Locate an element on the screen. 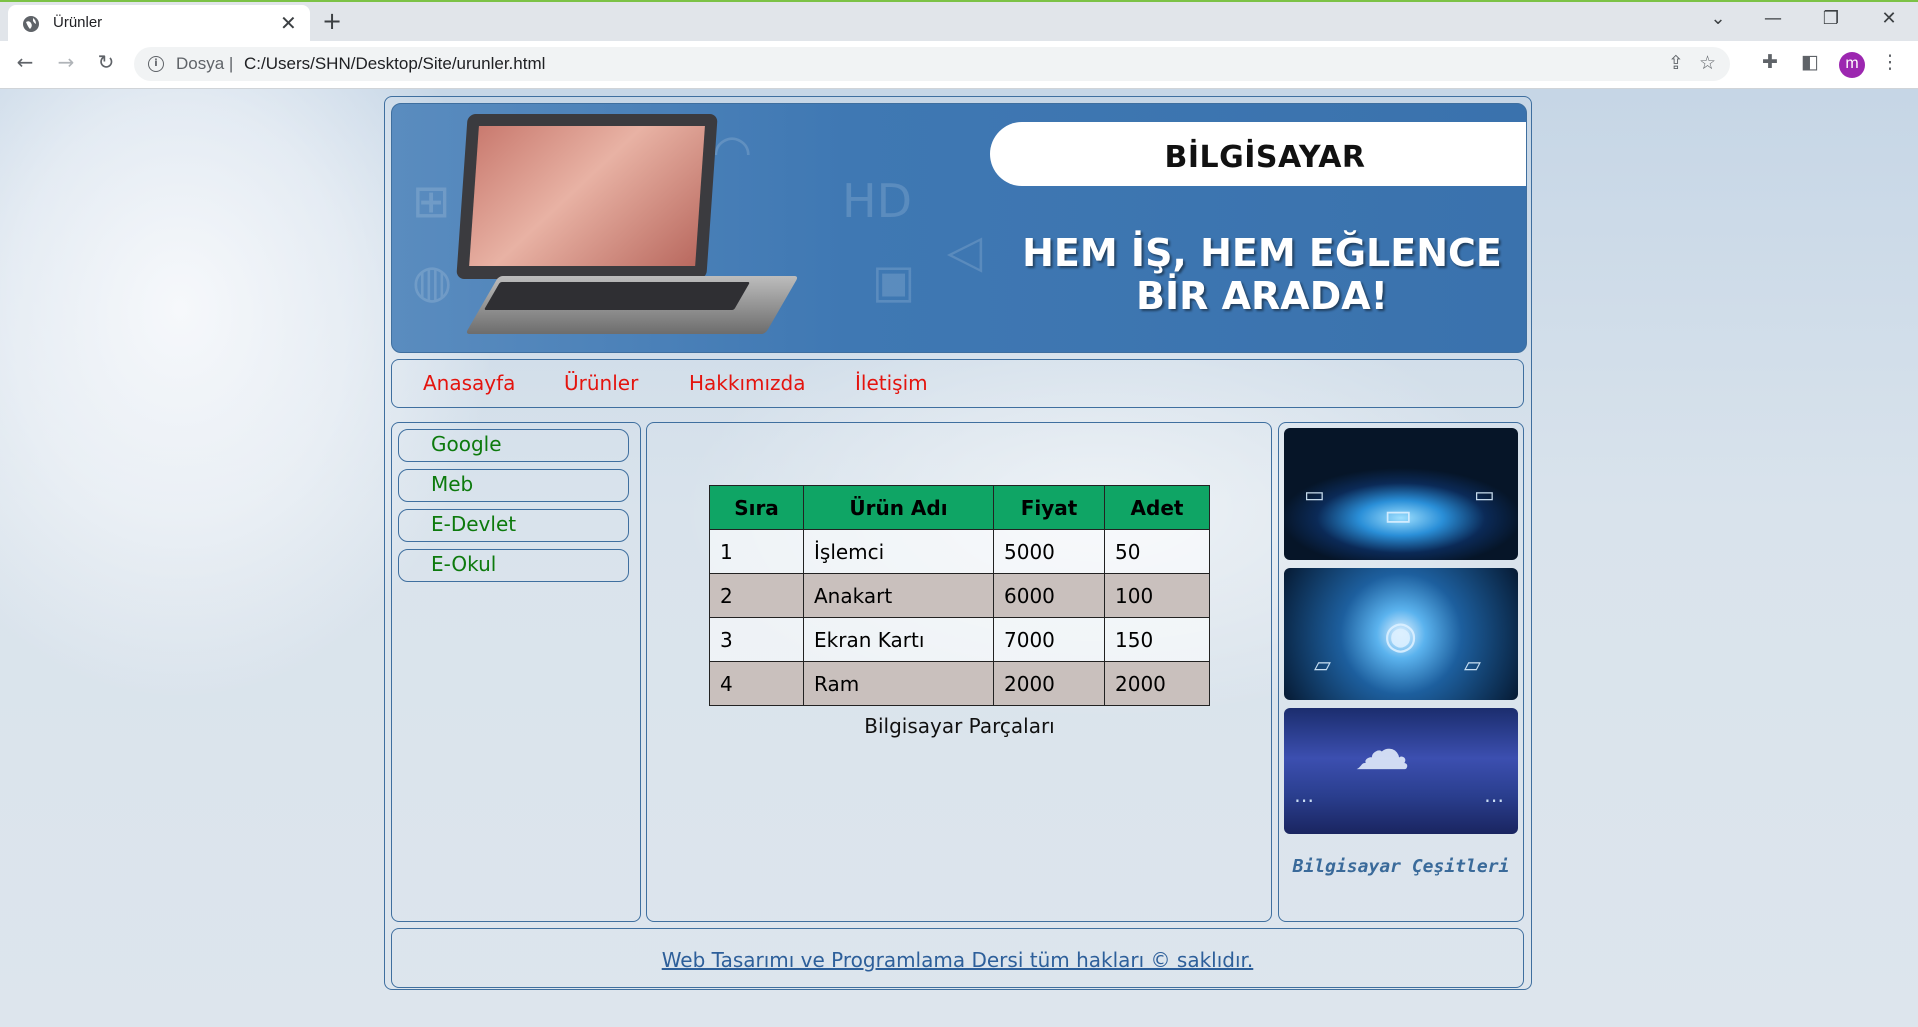 This screenshot has height=1027, width=1918. url-scheme: Dosya | is located at coordinates (205, 63).